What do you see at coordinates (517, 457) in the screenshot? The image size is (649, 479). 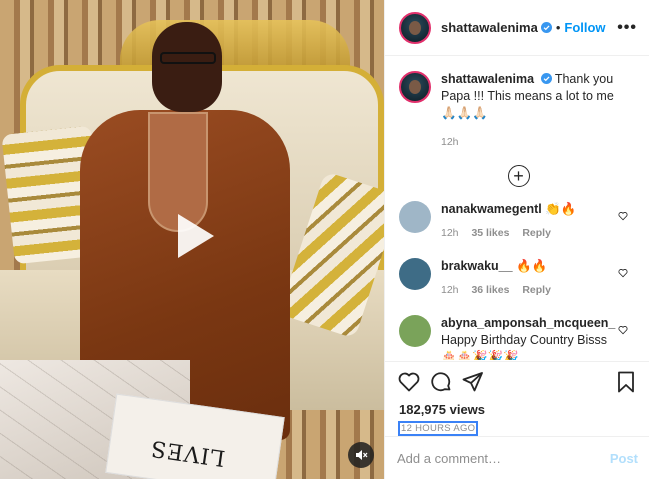 I see `add-comment-bar: Add a comment… Post` at bounding box center [517, 457].